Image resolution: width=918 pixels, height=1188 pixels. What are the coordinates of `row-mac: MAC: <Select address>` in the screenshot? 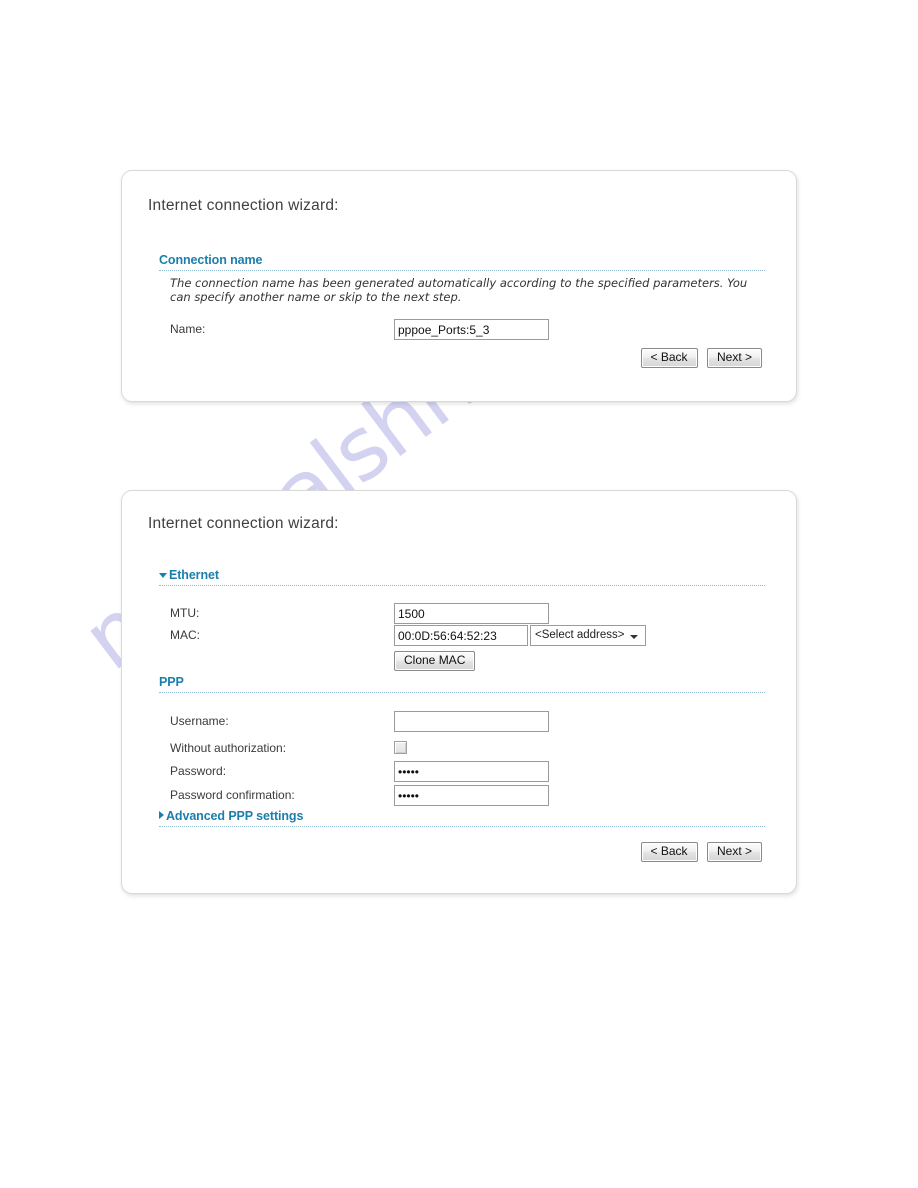 It's located at (470, 636).